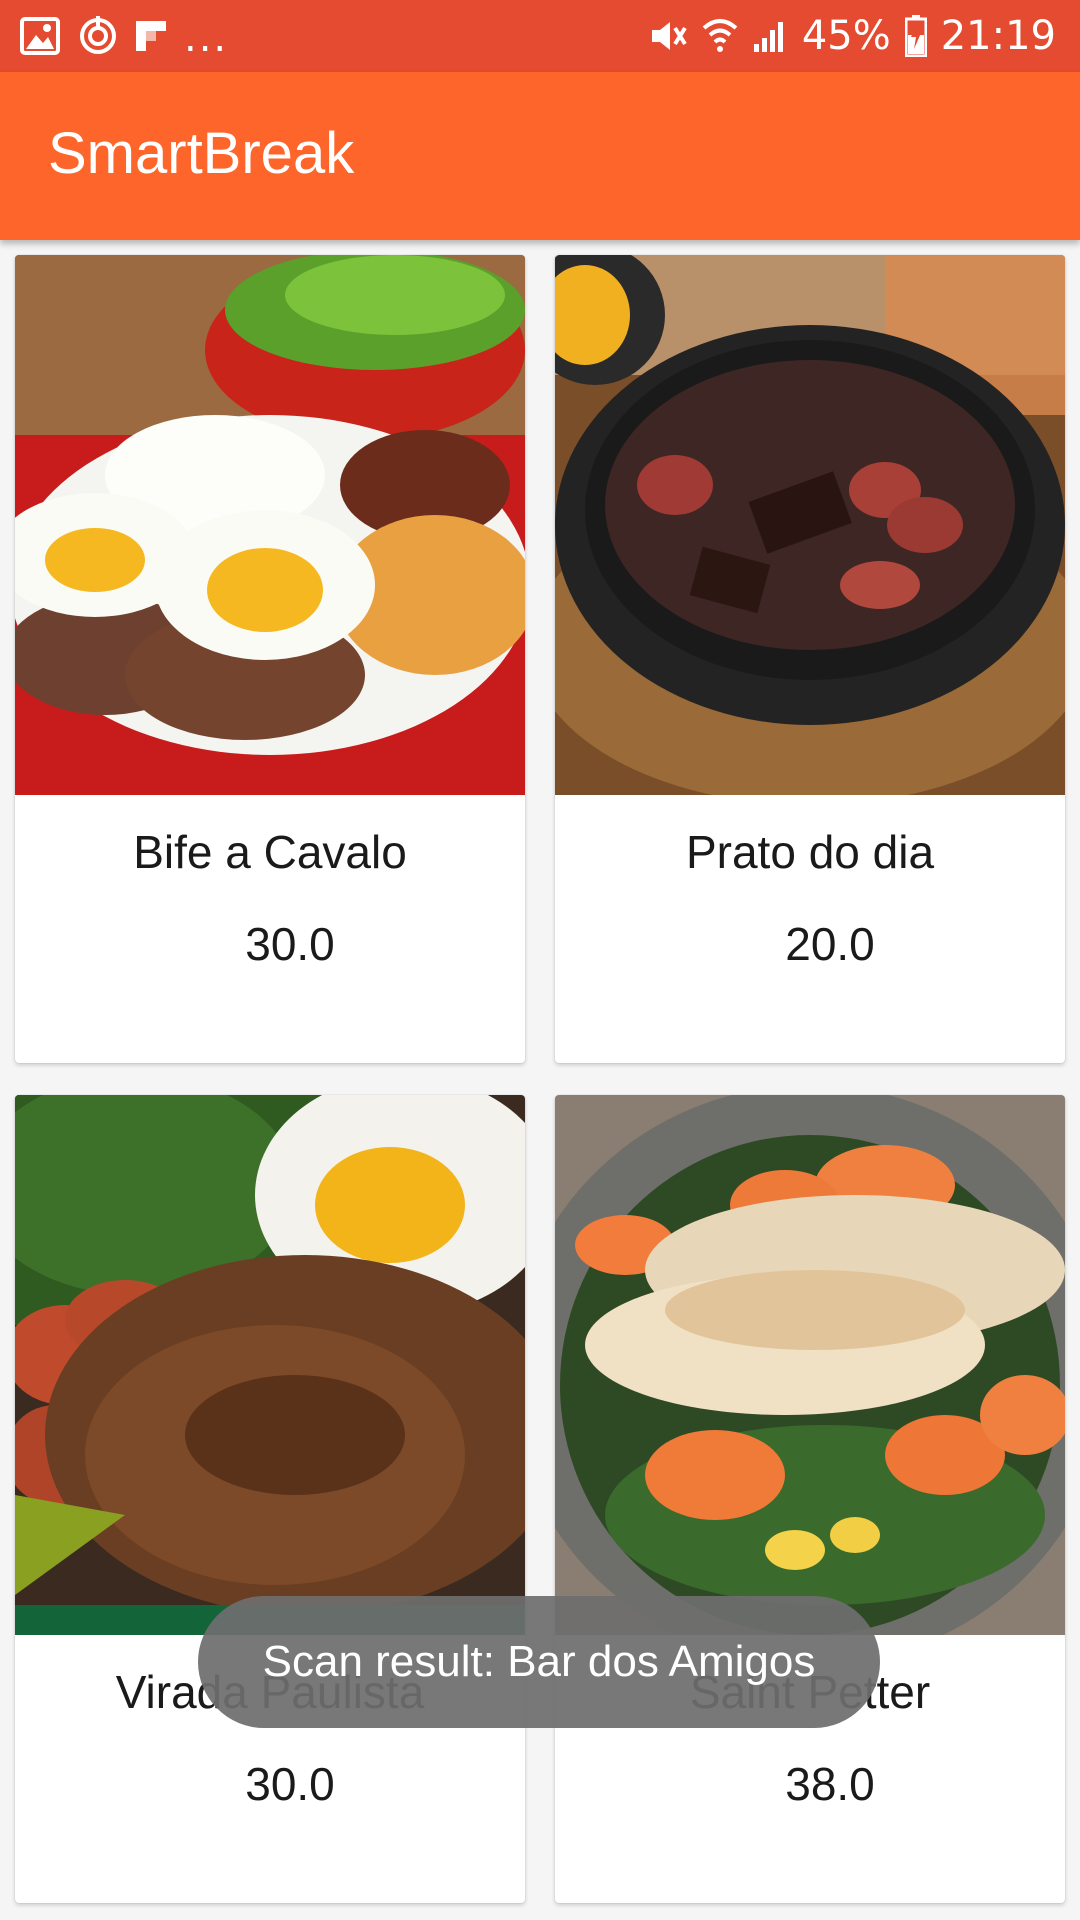  What do you see at coordinates (40, 36) in the screenshot?
I see `gallery-icon` at bounding box center [40, 36].